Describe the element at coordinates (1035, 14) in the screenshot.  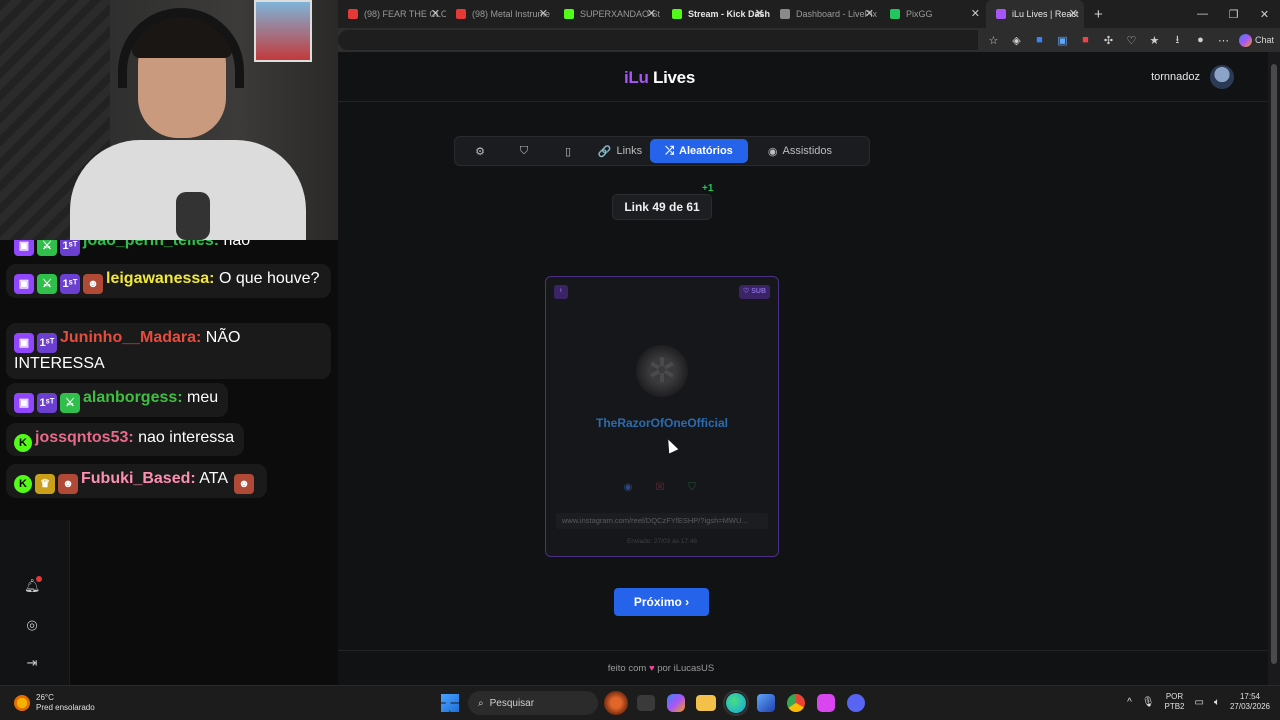
I see `browser-tab: iLu Lives | React ✕` at that location.